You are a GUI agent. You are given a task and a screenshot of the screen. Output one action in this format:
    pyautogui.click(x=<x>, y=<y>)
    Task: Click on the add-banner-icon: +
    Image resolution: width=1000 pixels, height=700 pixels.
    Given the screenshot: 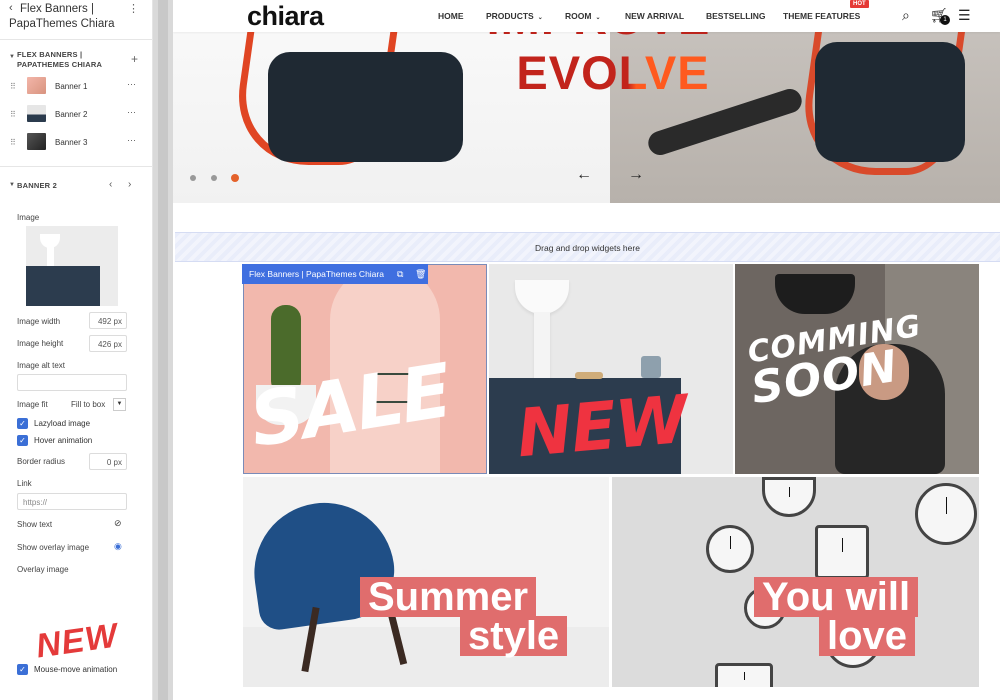 What is the action you would take?
    pyautogui.click(x=134, y=59)
    